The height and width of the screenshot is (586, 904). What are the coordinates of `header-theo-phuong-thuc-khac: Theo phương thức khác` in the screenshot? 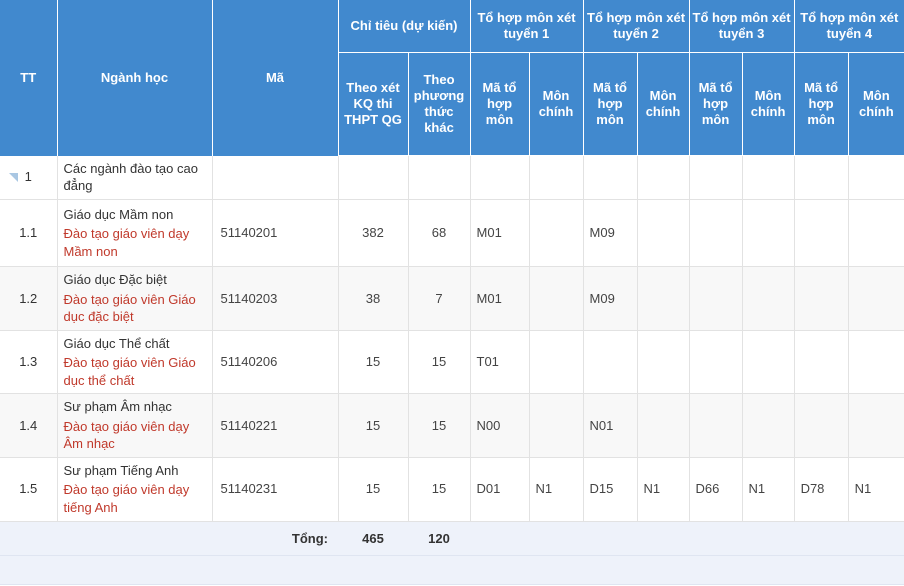 It's located at (439, 104).